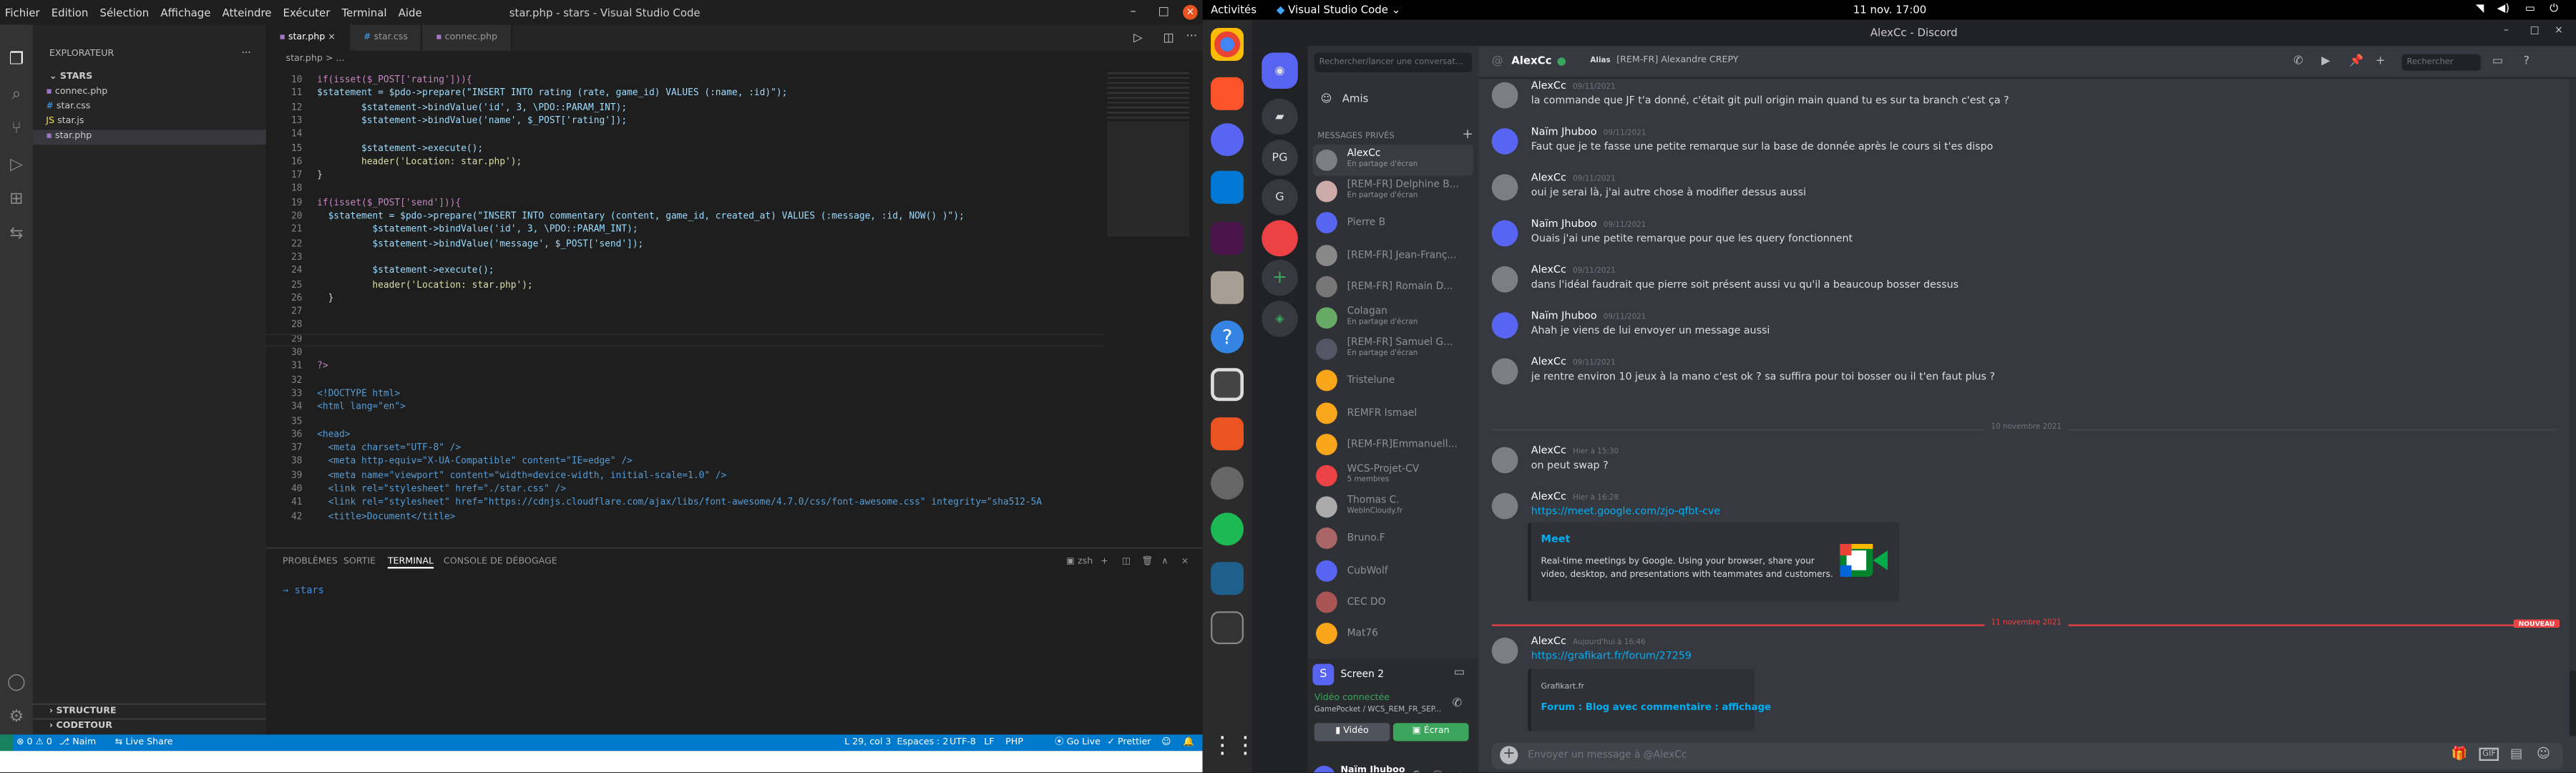 The height and width of the screenshot is (773, 2576). I want to click on pin-icon: 📌, so click(2356, 61).